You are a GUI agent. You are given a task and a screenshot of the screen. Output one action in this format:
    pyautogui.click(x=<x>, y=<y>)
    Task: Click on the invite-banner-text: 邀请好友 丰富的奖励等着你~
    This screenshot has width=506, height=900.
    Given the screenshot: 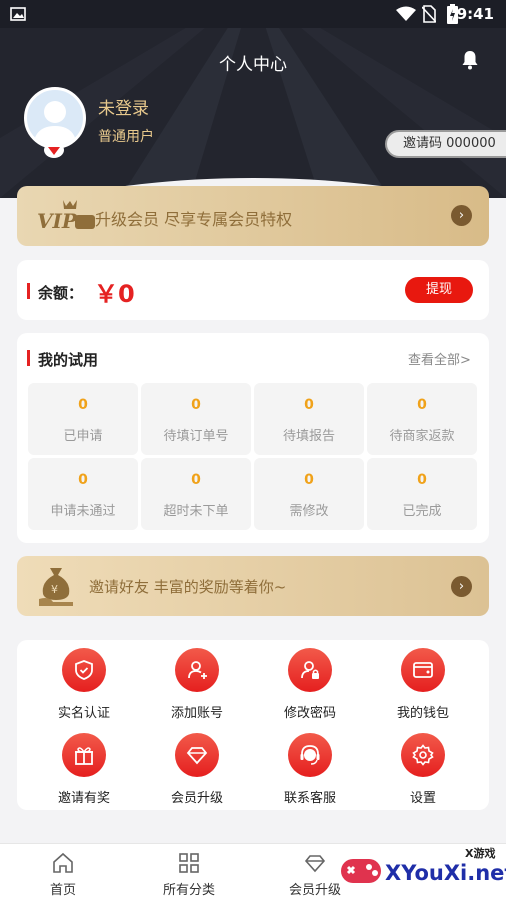 What is the action you would take?
    pyautogui.click(x=188, y=587)
    